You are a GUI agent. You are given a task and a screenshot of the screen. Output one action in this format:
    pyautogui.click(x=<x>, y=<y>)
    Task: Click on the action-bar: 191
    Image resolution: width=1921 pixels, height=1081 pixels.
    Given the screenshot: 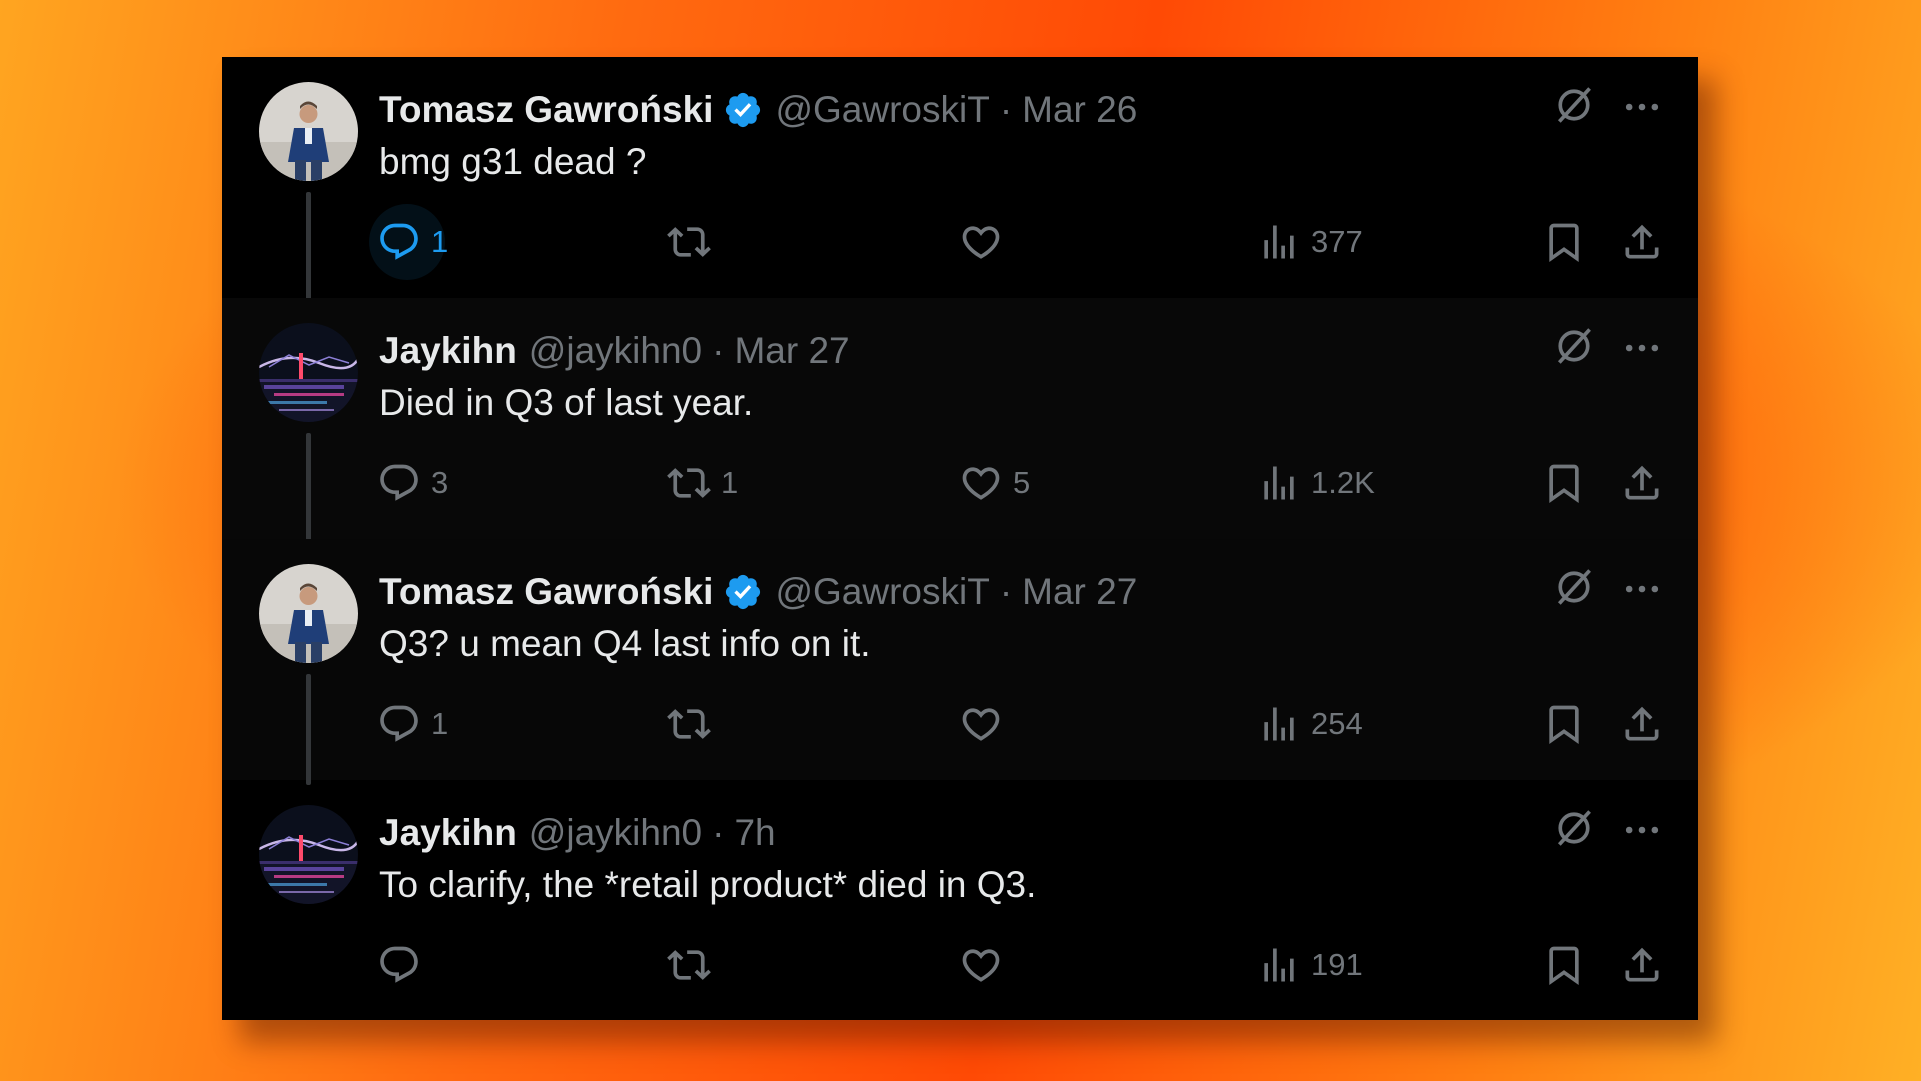 What is the action you would take?
    pyautogui.click(x=960, y=965)
    